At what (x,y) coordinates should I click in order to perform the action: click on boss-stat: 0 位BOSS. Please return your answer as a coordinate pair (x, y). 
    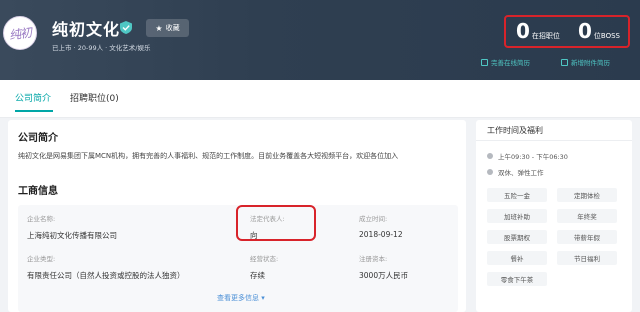
    Looking at the image, I should click on (599, 31).